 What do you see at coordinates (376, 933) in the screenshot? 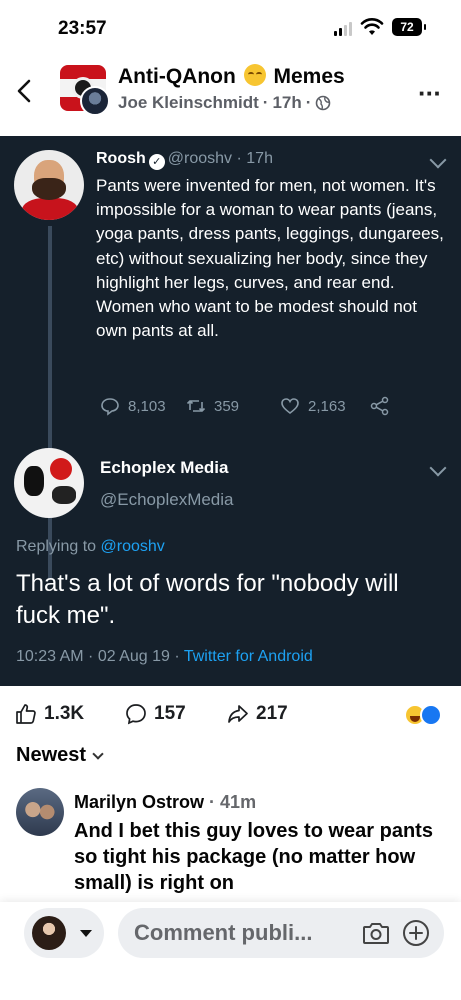
I see `camera-icon` at bounding box center [376, 933].